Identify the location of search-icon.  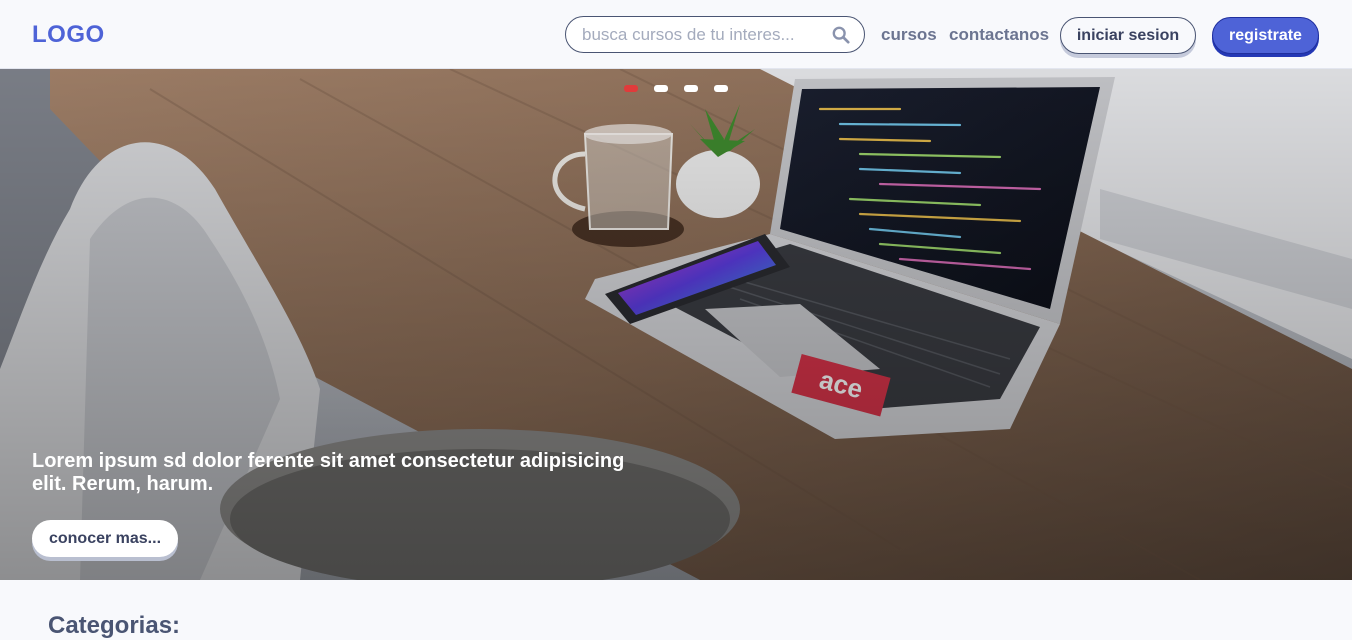
(841, 35).